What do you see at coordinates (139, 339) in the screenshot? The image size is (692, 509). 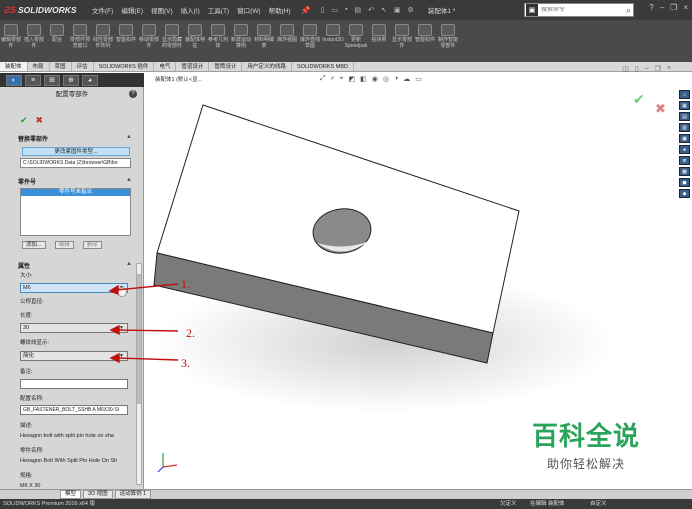 I see `scrollbar-thumb` at bounding box center [139, 339].